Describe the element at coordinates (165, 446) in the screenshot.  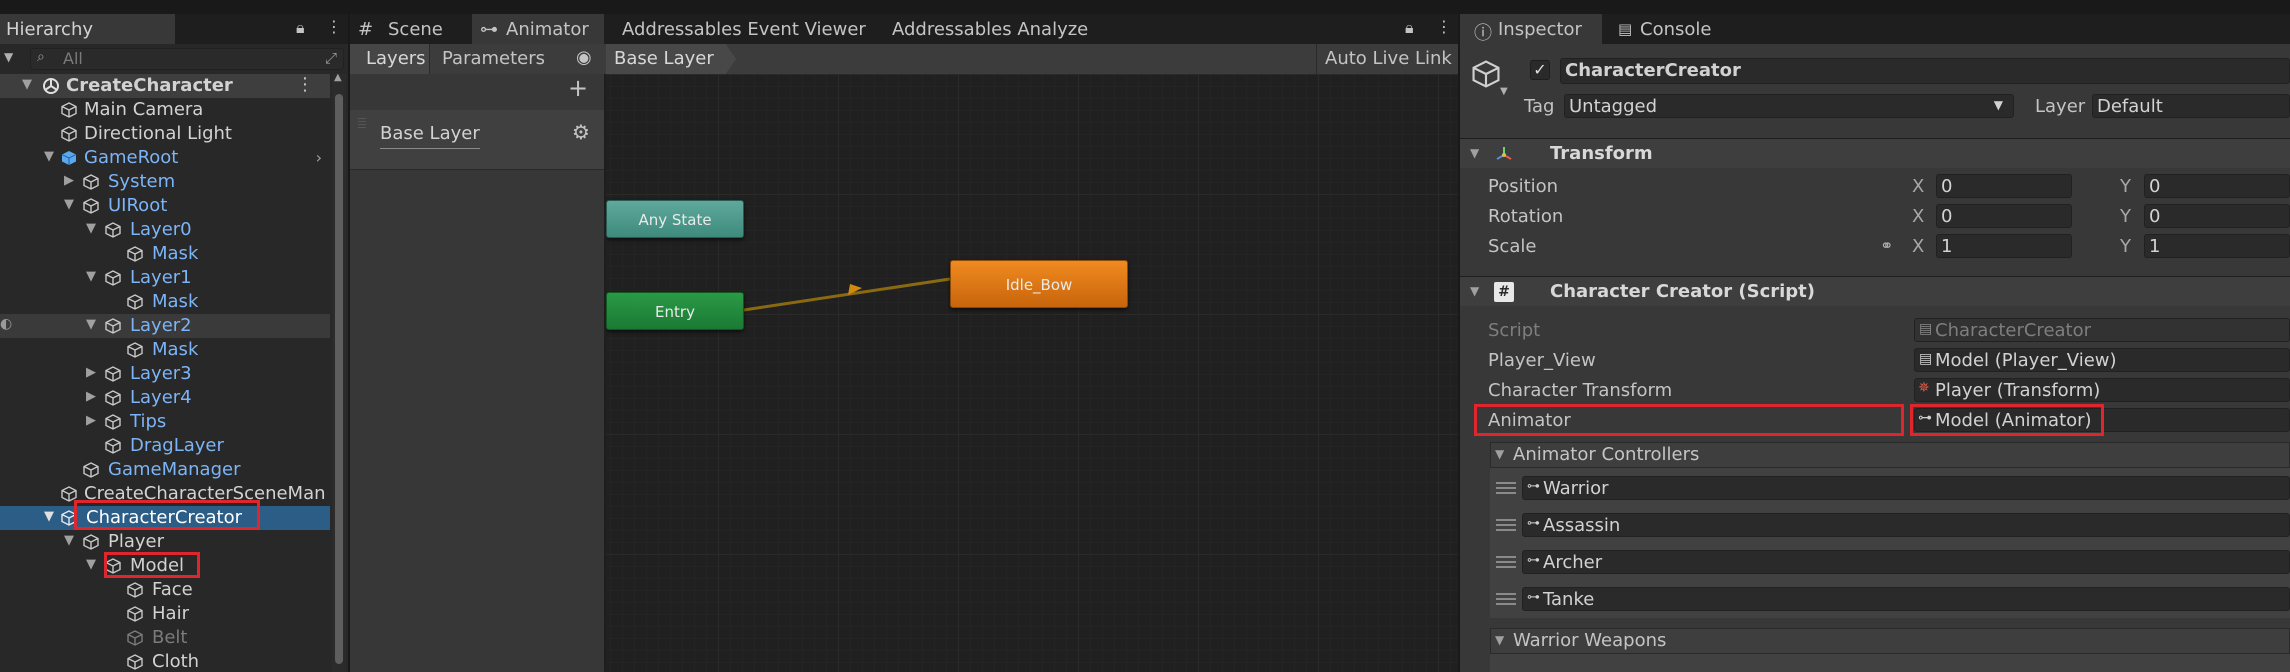
I see `tree-item-draglayer: DragLayer` at that location.